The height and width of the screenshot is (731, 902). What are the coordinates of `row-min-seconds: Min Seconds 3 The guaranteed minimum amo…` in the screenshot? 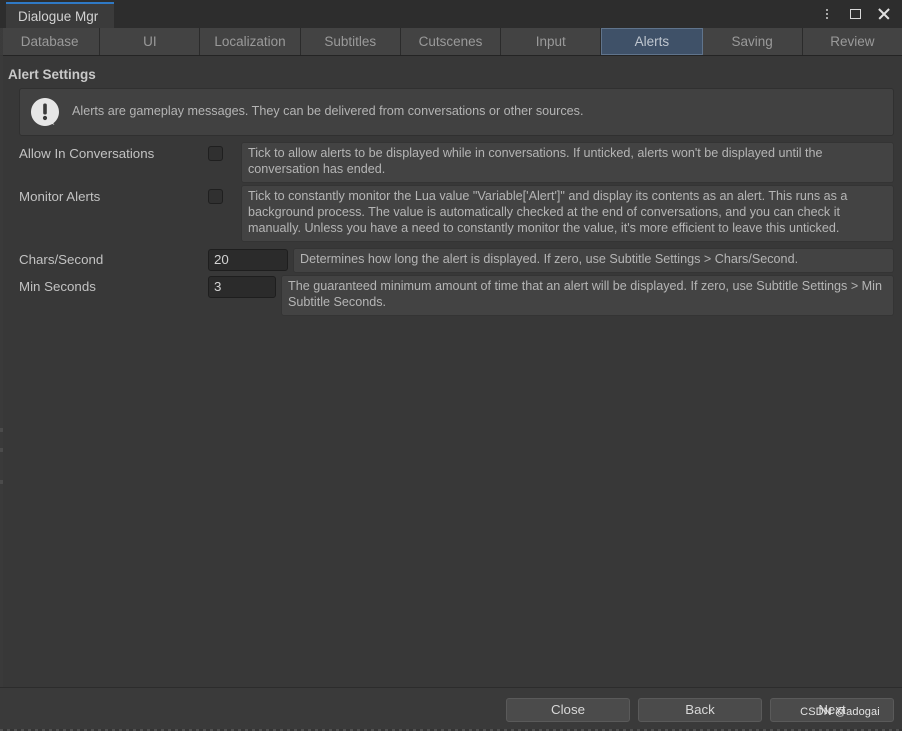 It's located at (451, 295).